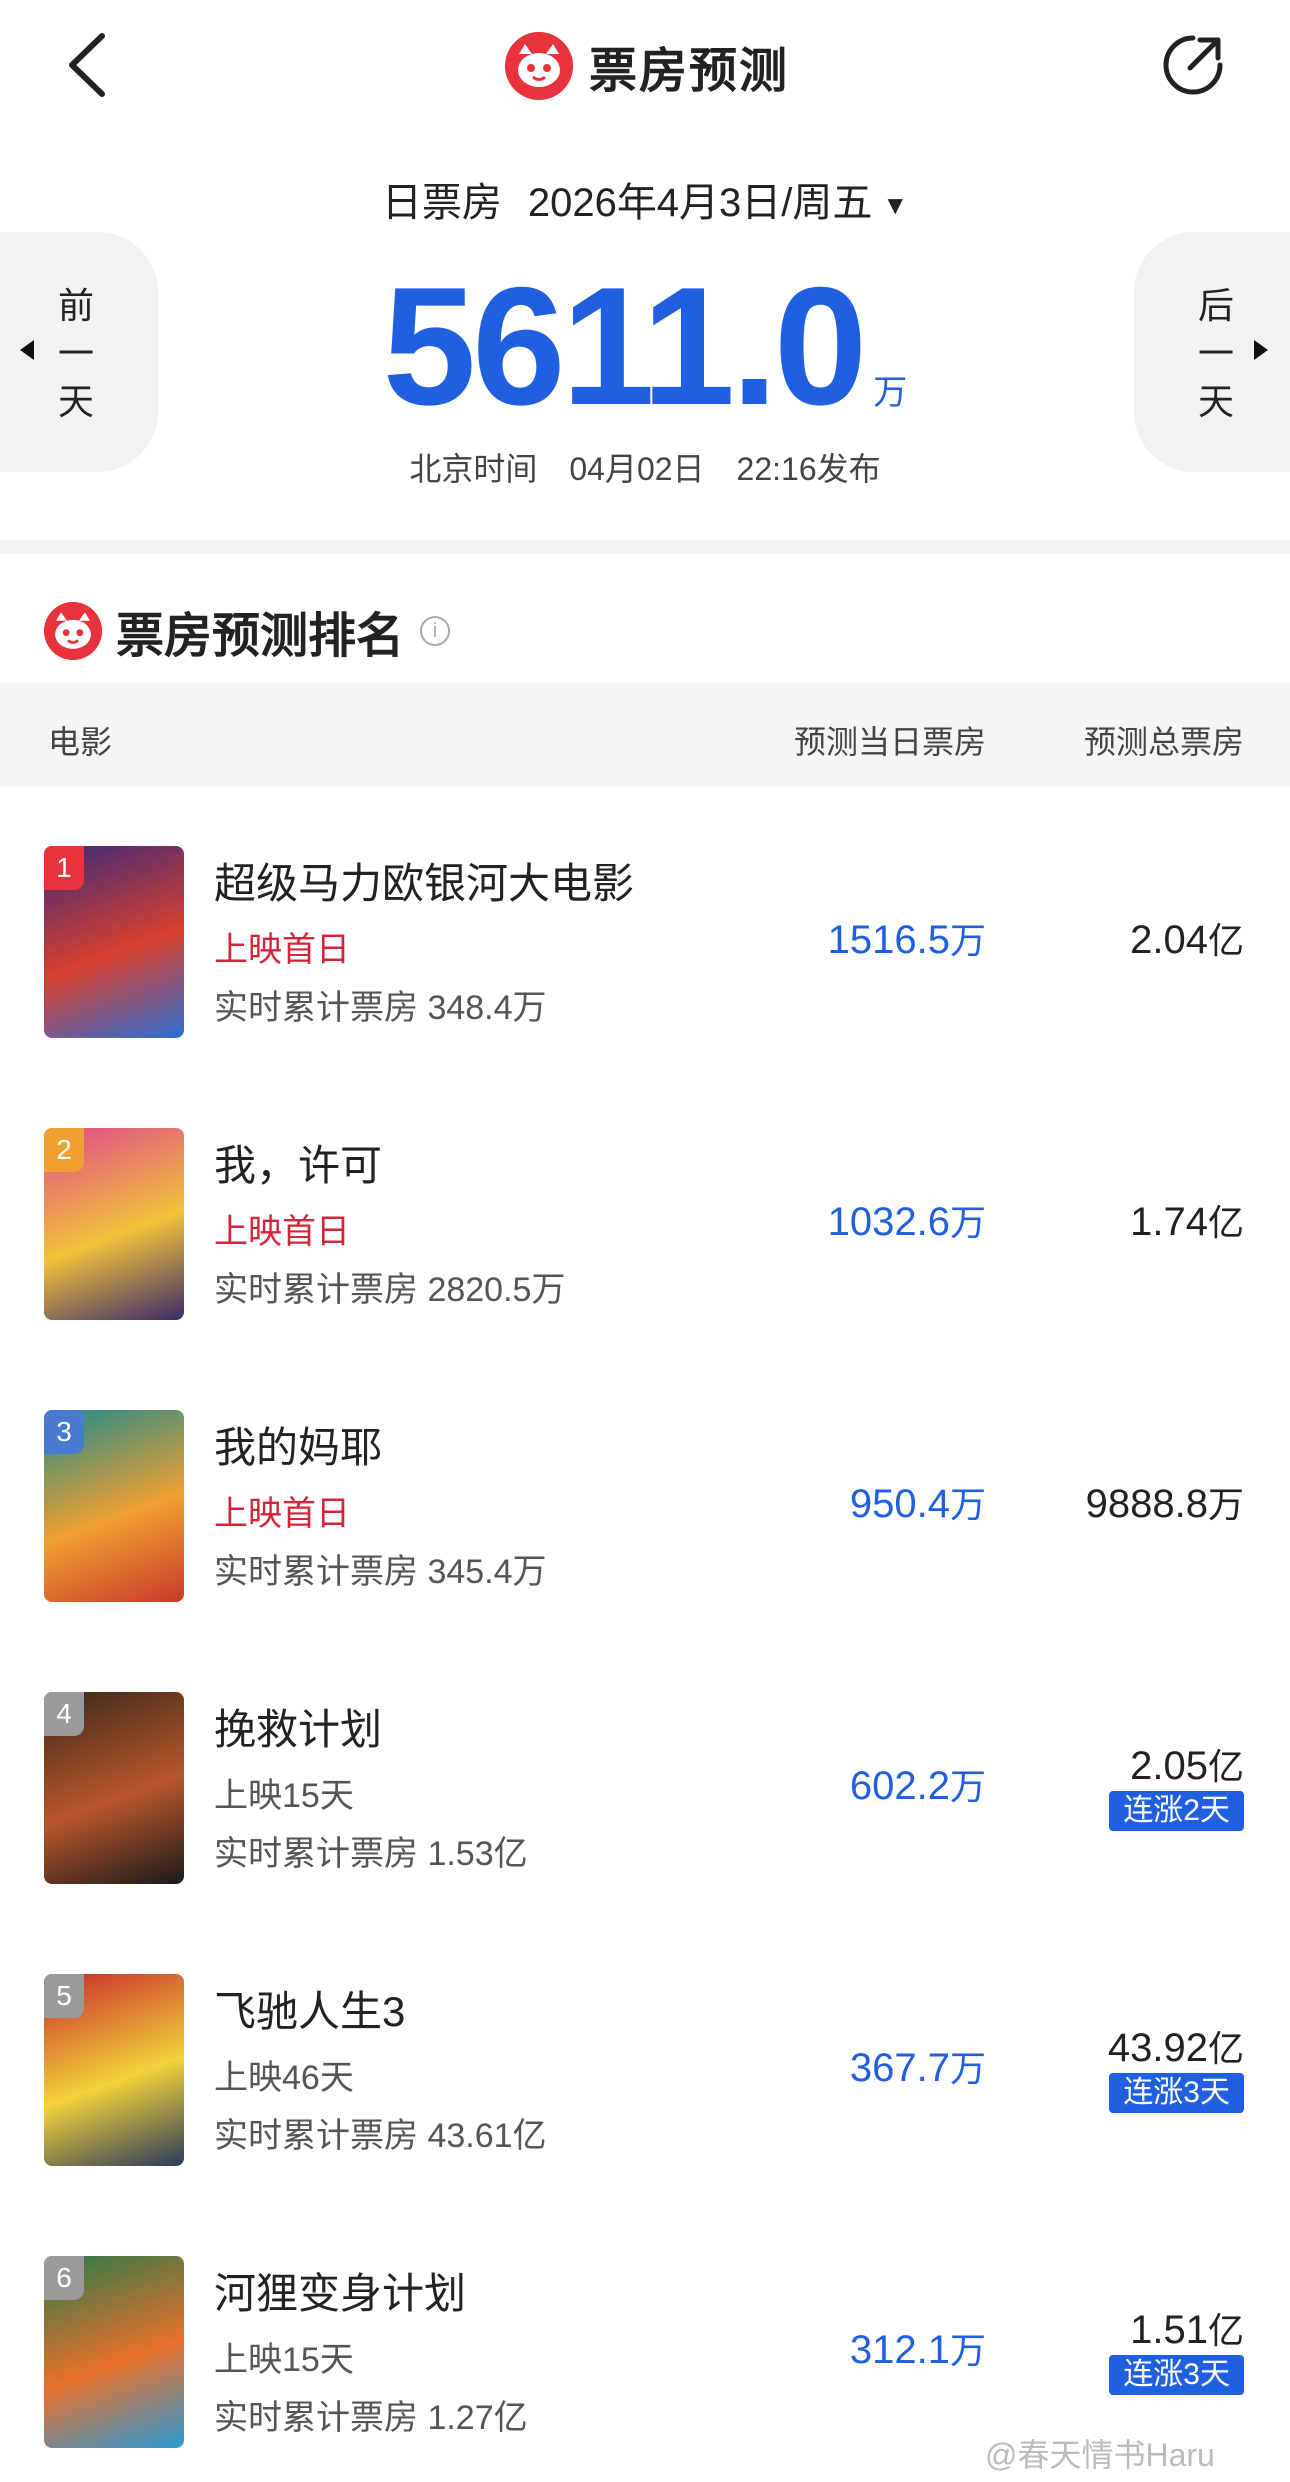 The width and height of the screenshot is (1290, 2482). What do you see at coordinates (625, 346) in the screenshot?
I see `total-value: 5611.0` at bounding box center [625, 346].